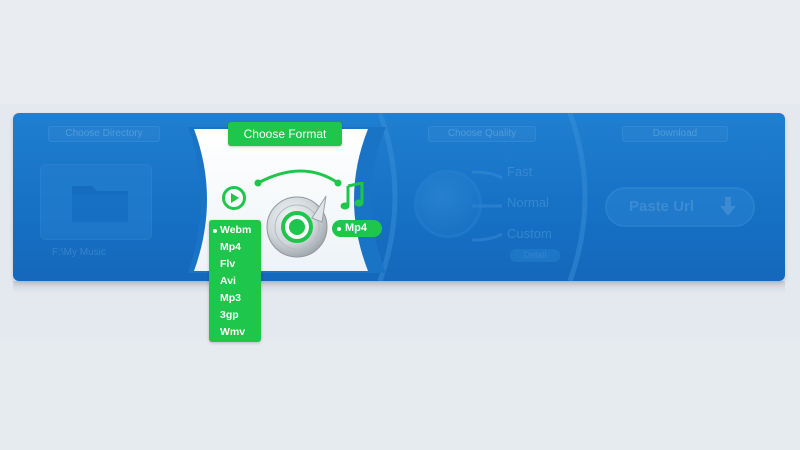 This screenshot has width=800, height=450. What do you see at coordinates (482, 134) in the screenshot?
I see `tab-choose-quality: Choose Quality` at bounding box center [482, 134].